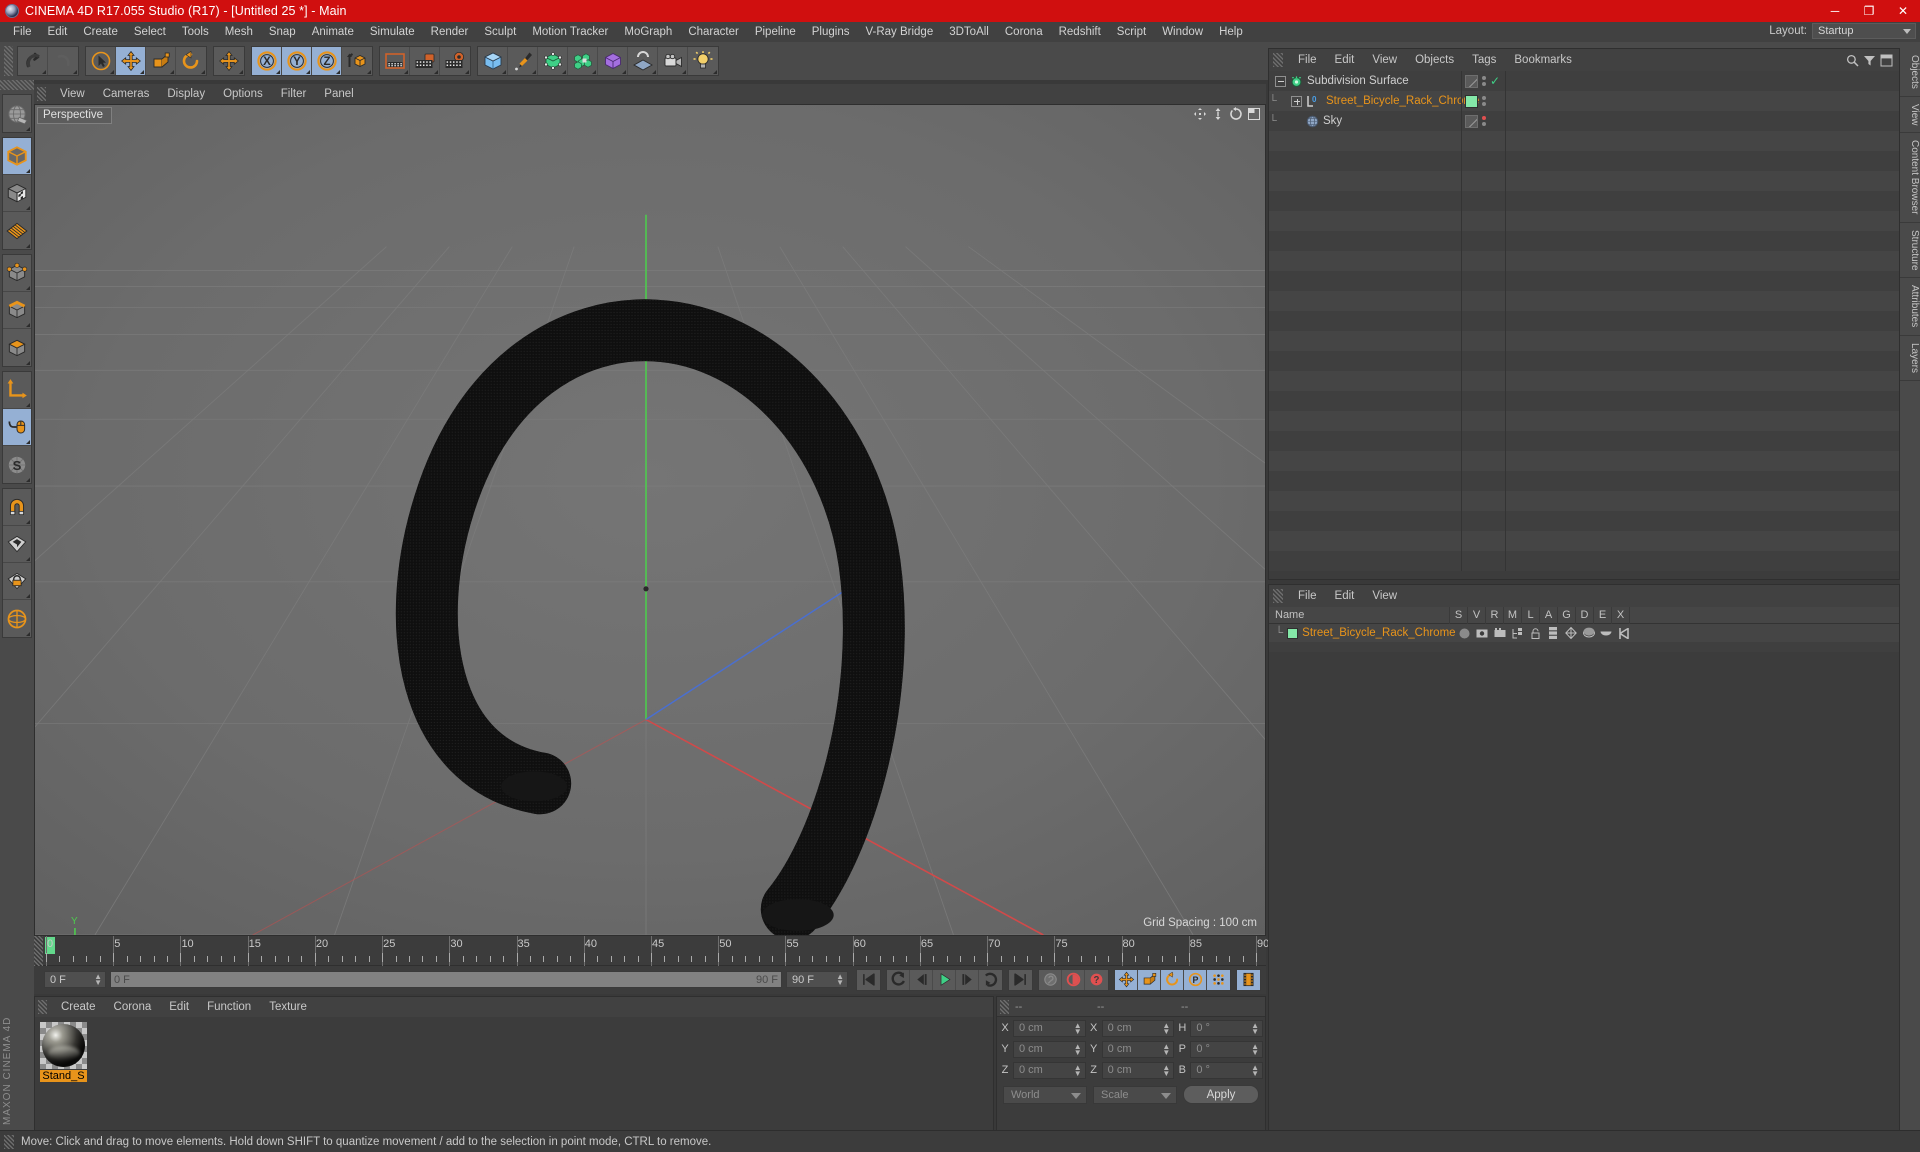  What do you see at coordinates (450, 32) in the screenshot?
I see `menu-item-render: Render` at bounding box center [450, 32].